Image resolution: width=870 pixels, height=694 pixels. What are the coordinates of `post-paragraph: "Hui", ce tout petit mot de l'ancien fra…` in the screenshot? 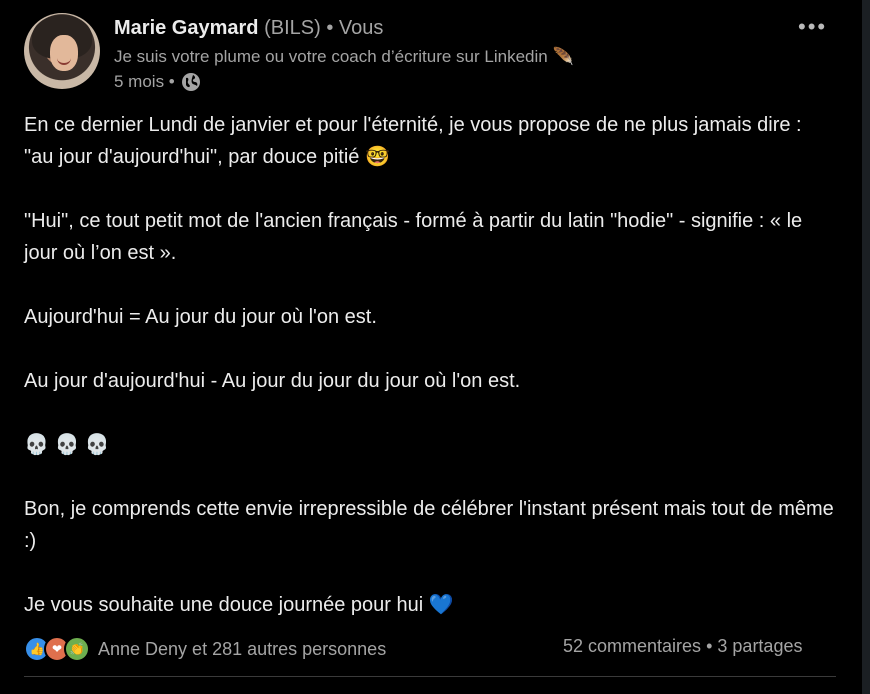 It's located at (413, 237).